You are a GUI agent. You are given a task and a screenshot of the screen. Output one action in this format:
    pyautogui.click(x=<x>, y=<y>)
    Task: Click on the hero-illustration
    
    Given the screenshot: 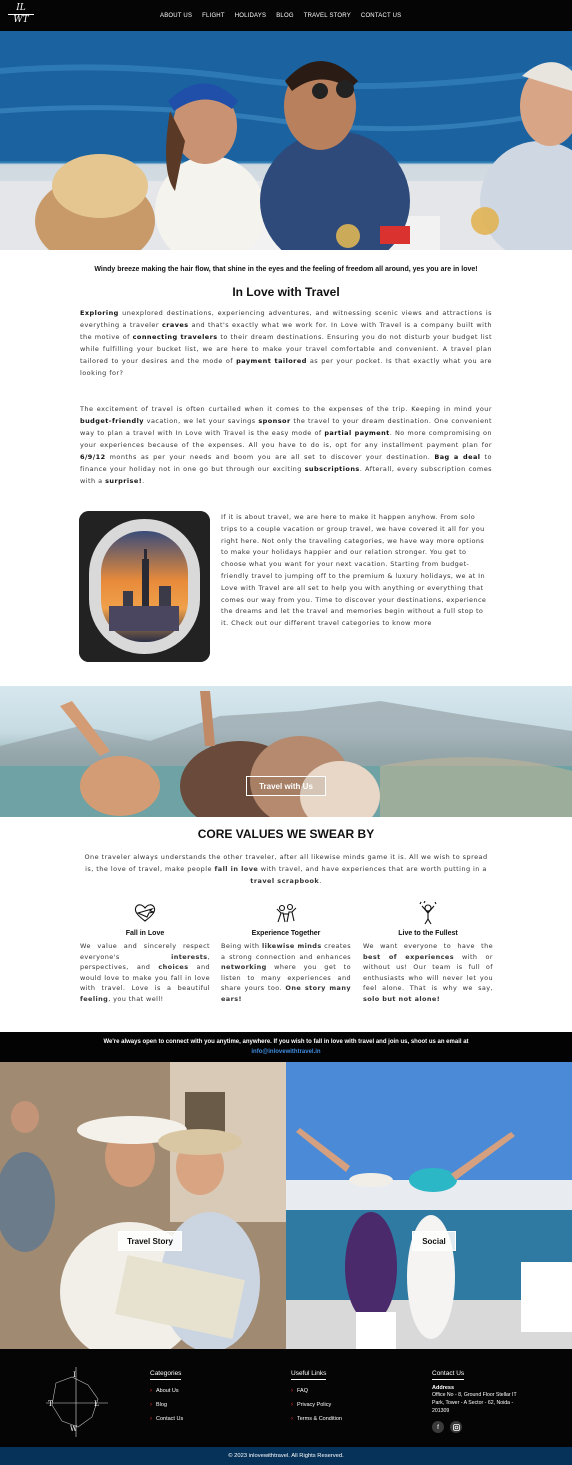 What is the action you would take?
    pyautogui.click(x=286, y=140)
    